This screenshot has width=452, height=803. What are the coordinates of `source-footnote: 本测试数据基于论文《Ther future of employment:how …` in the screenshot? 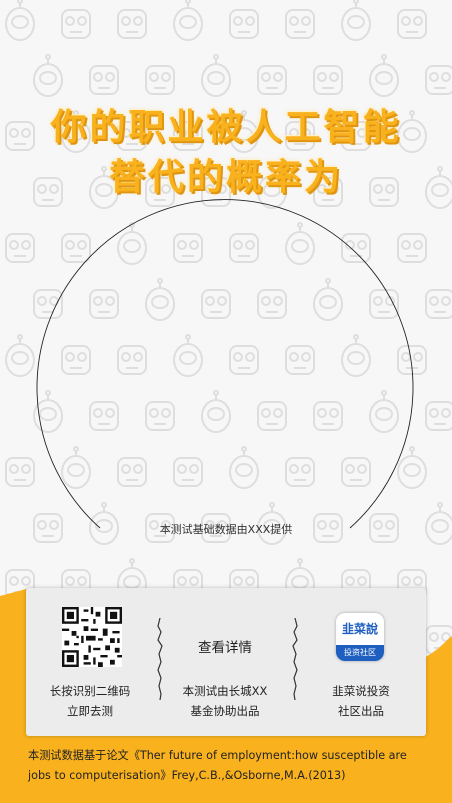 It's located at (217, 765).